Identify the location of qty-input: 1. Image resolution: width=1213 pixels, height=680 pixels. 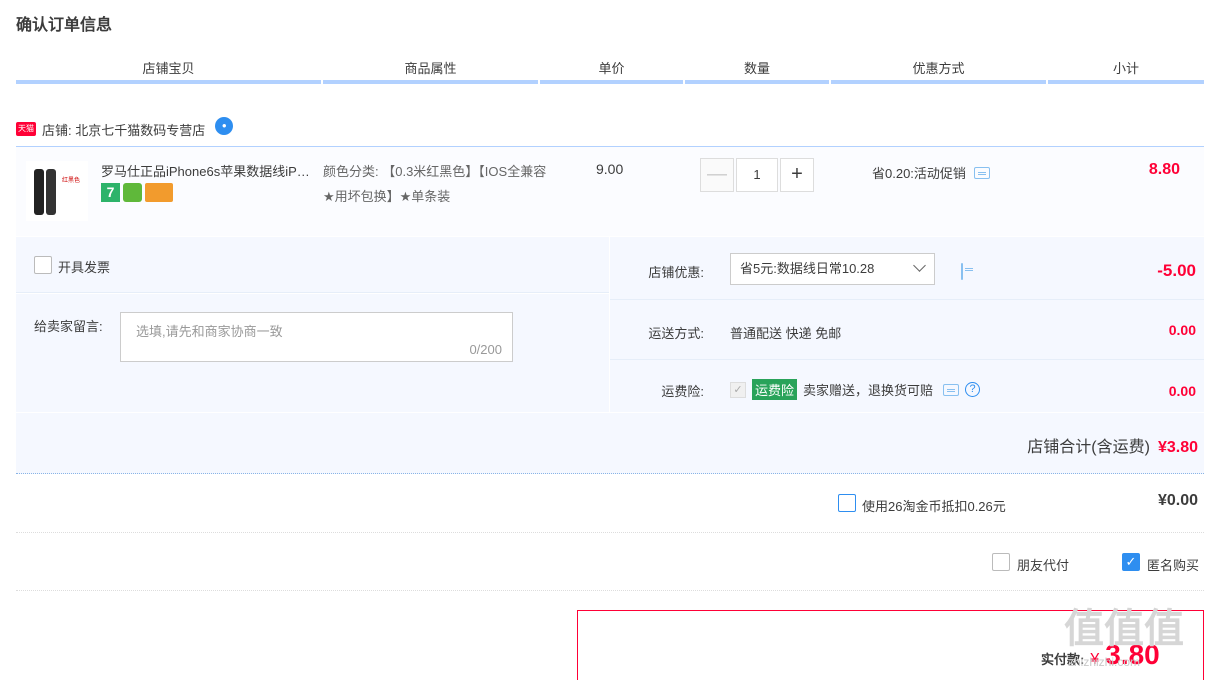
(757, 175).